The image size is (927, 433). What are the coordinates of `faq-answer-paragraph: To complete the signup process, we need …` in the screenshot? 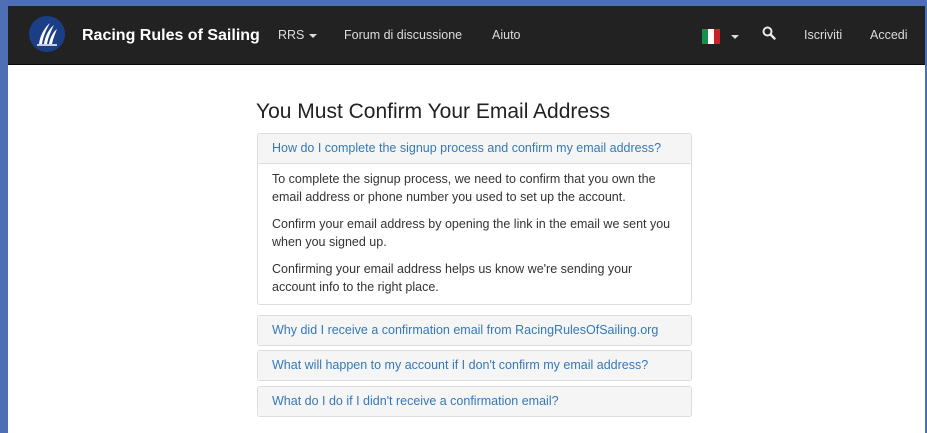 It's located at (464, 188).